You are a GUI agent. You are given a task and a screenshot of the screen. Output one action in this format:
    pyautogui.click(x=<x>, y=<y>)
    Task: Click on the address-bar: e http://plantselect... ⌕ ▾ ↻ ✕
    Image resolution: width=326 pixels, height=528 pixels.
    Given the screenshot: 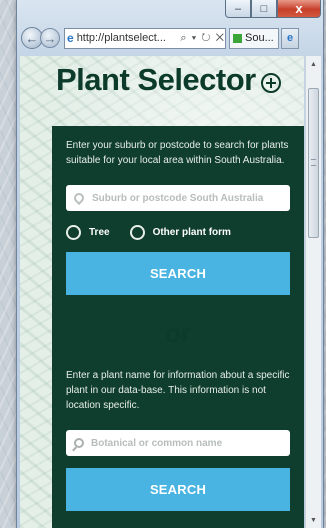 What is the action you would take?
    pyautogui.click(x=145, y=38)
    